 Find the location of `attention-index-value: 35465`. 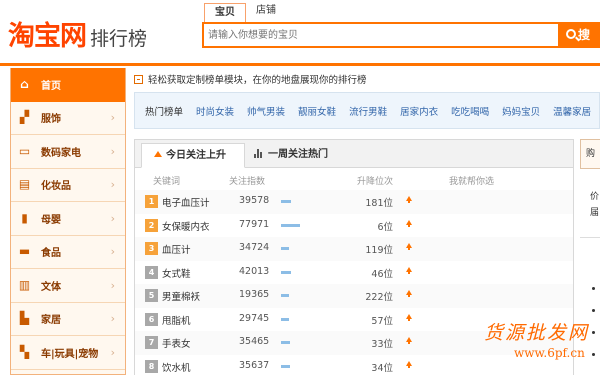

attention-index-value: 35465 is located at coordinates (254, 341).